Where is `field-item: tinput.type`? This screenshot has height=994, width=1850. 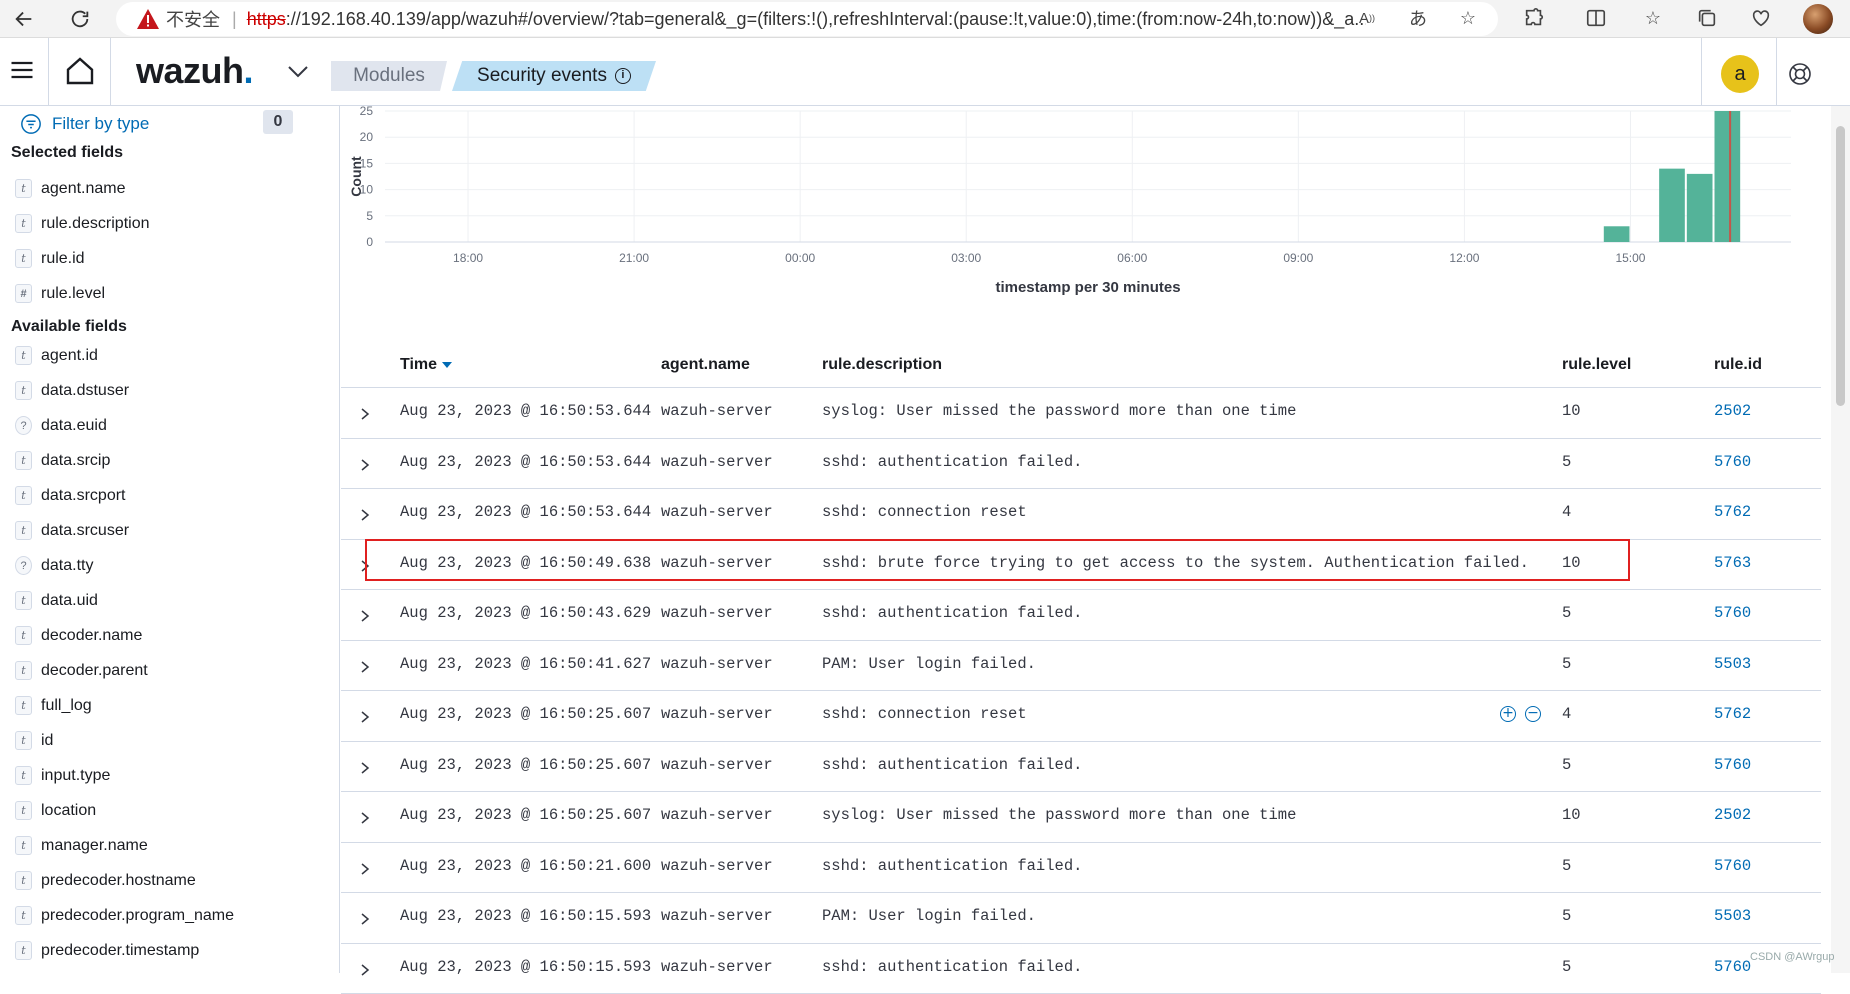 field-item: tinput.type is located at coordinates (124, 775).